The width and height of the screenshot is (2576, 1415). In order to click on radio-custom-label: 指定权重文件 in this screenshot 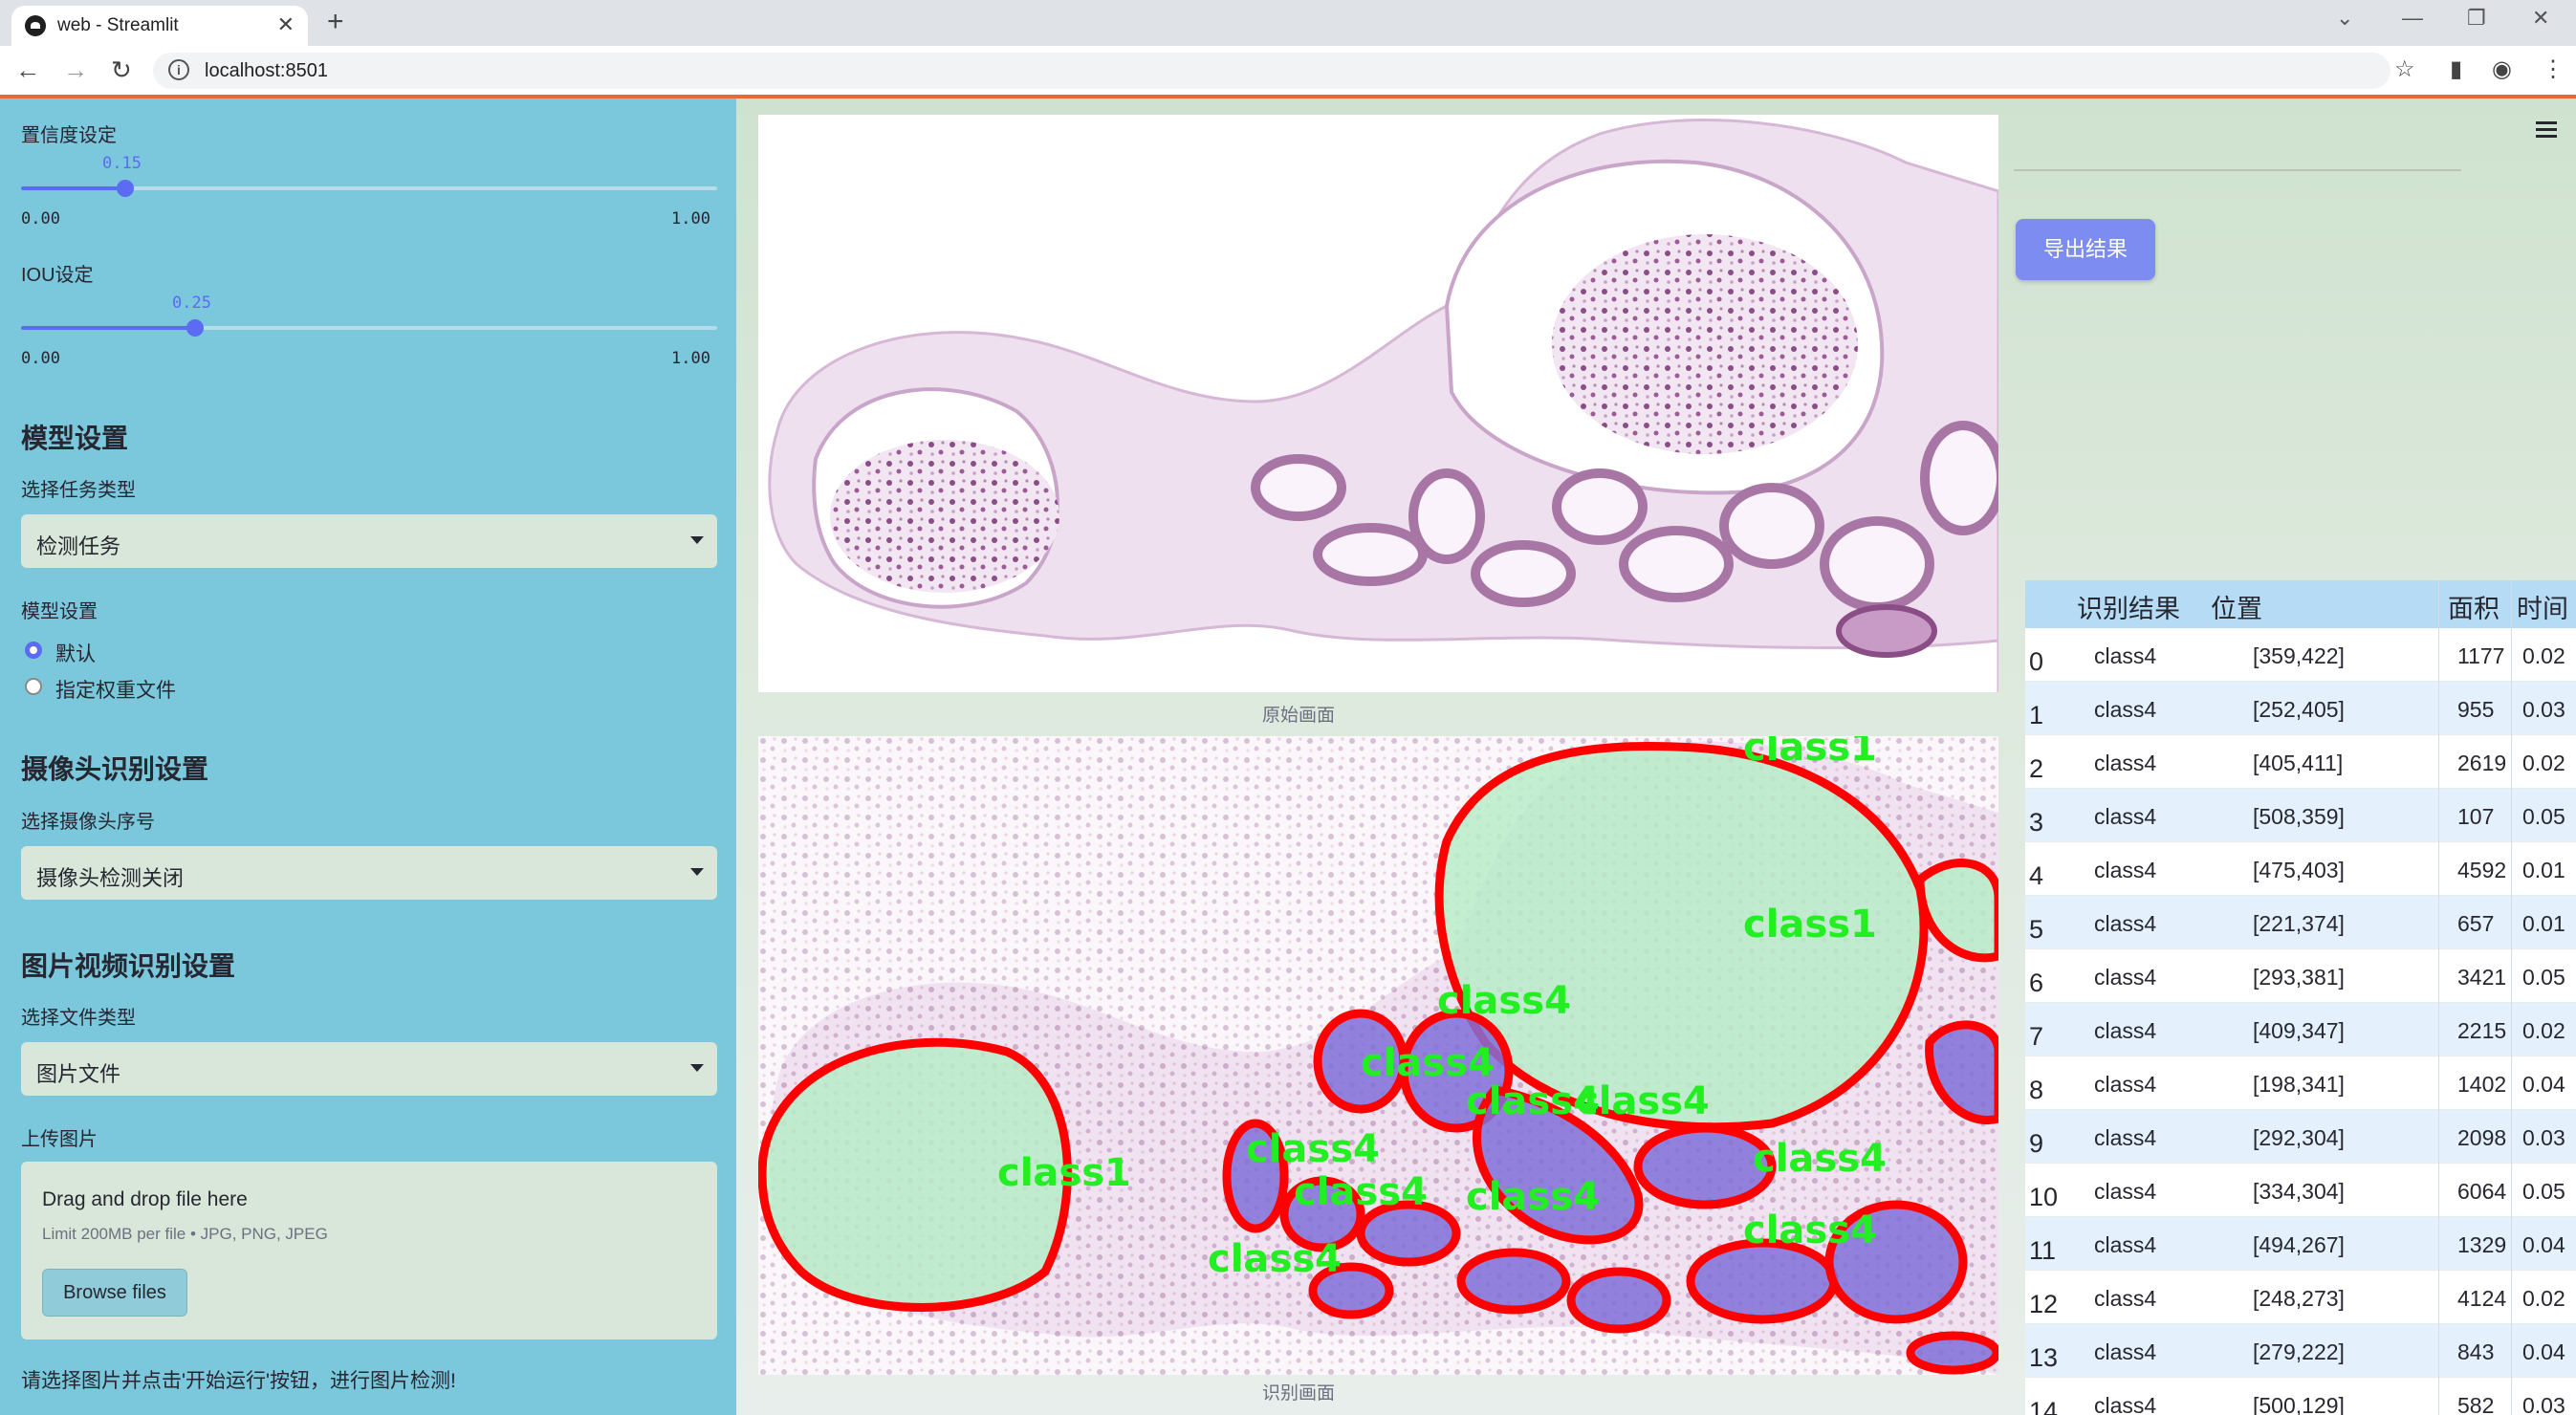, I will do `click(115, 689)`.